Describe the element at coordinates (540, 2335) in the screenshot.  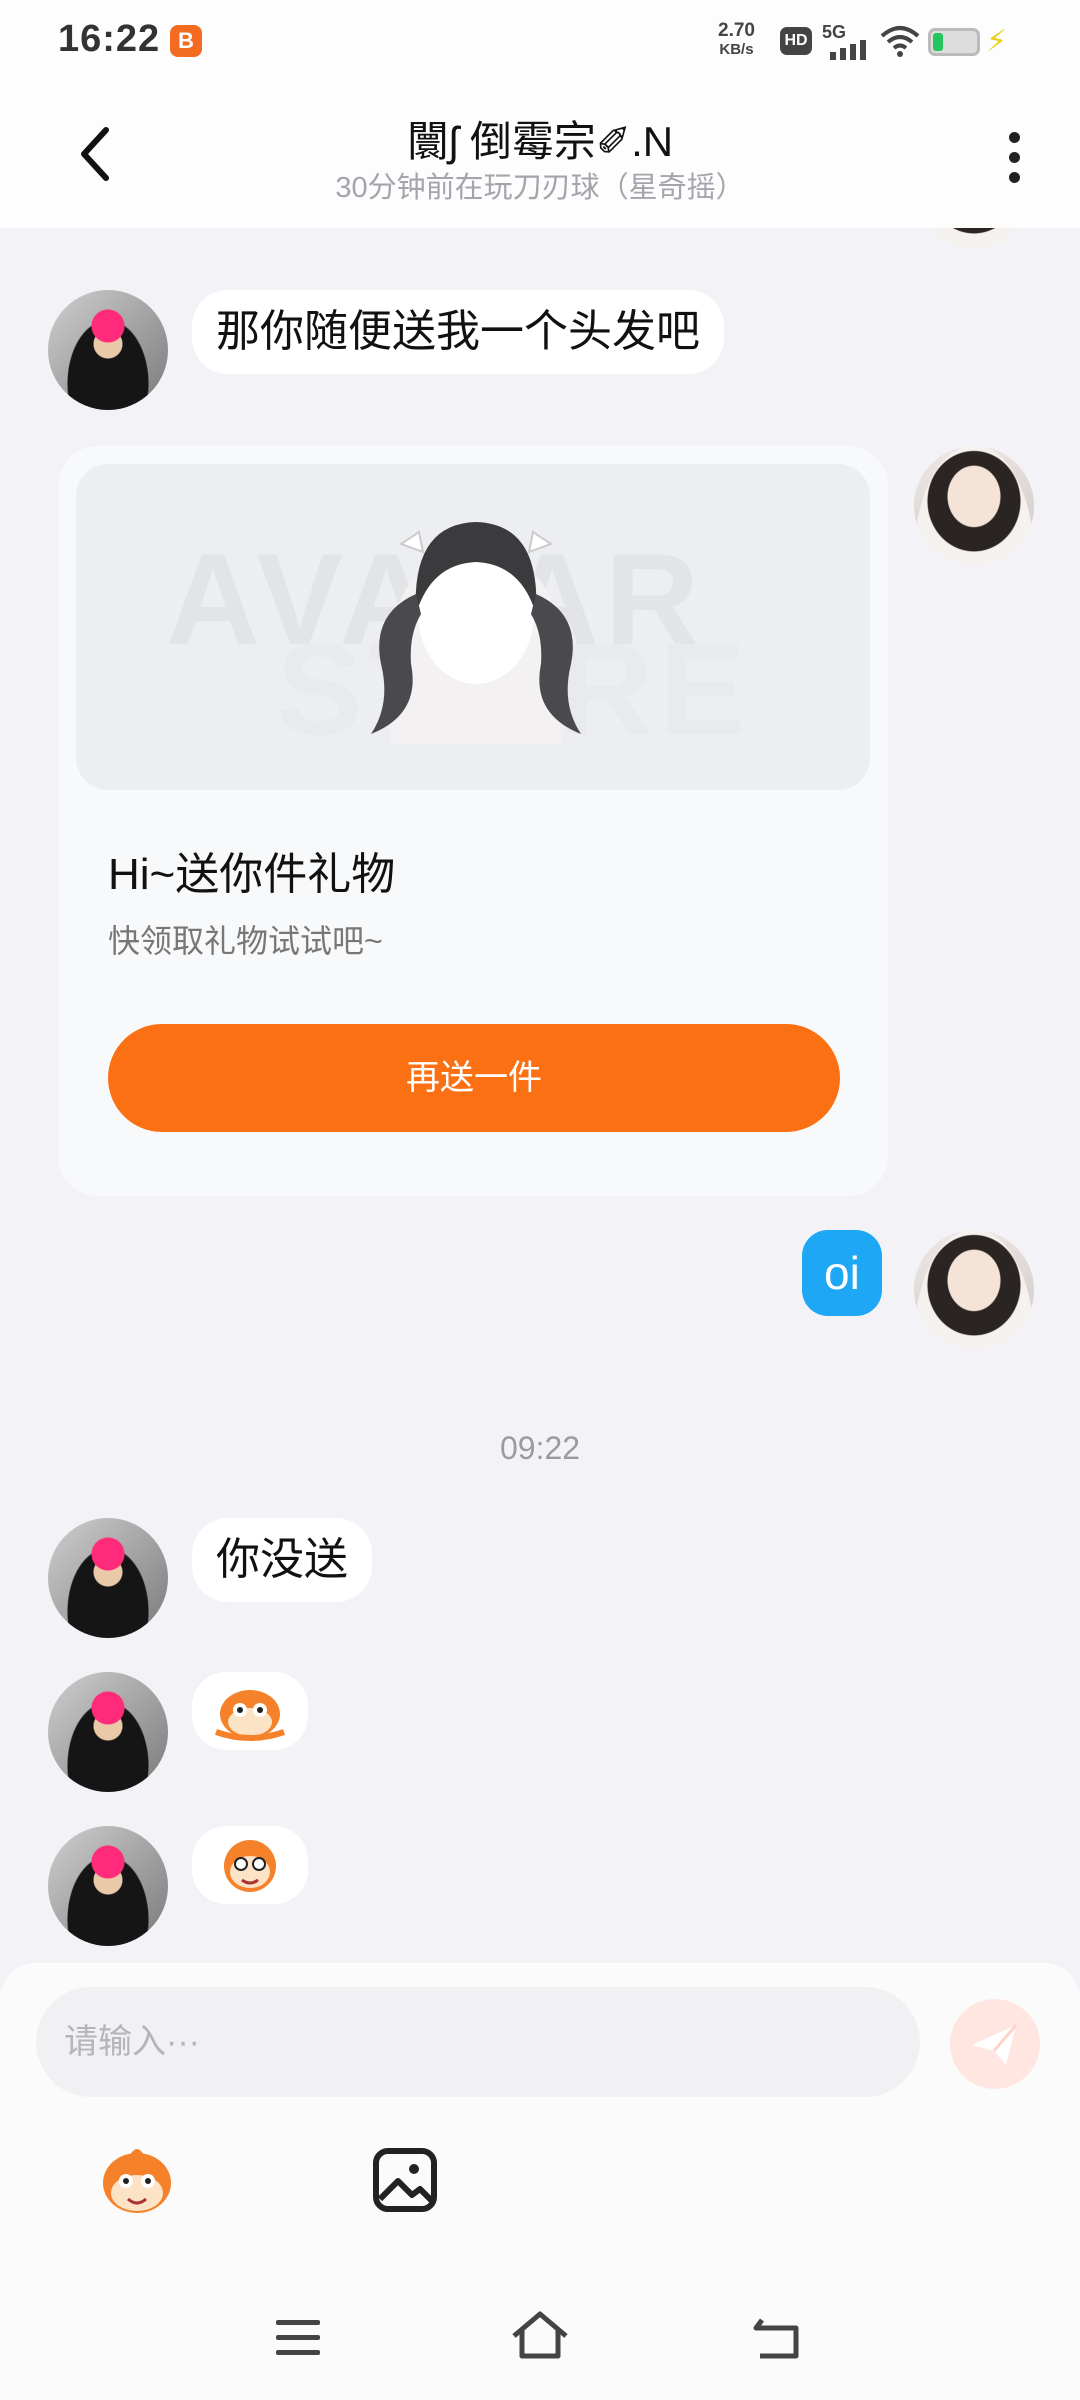
I see `home-icon` at that location.